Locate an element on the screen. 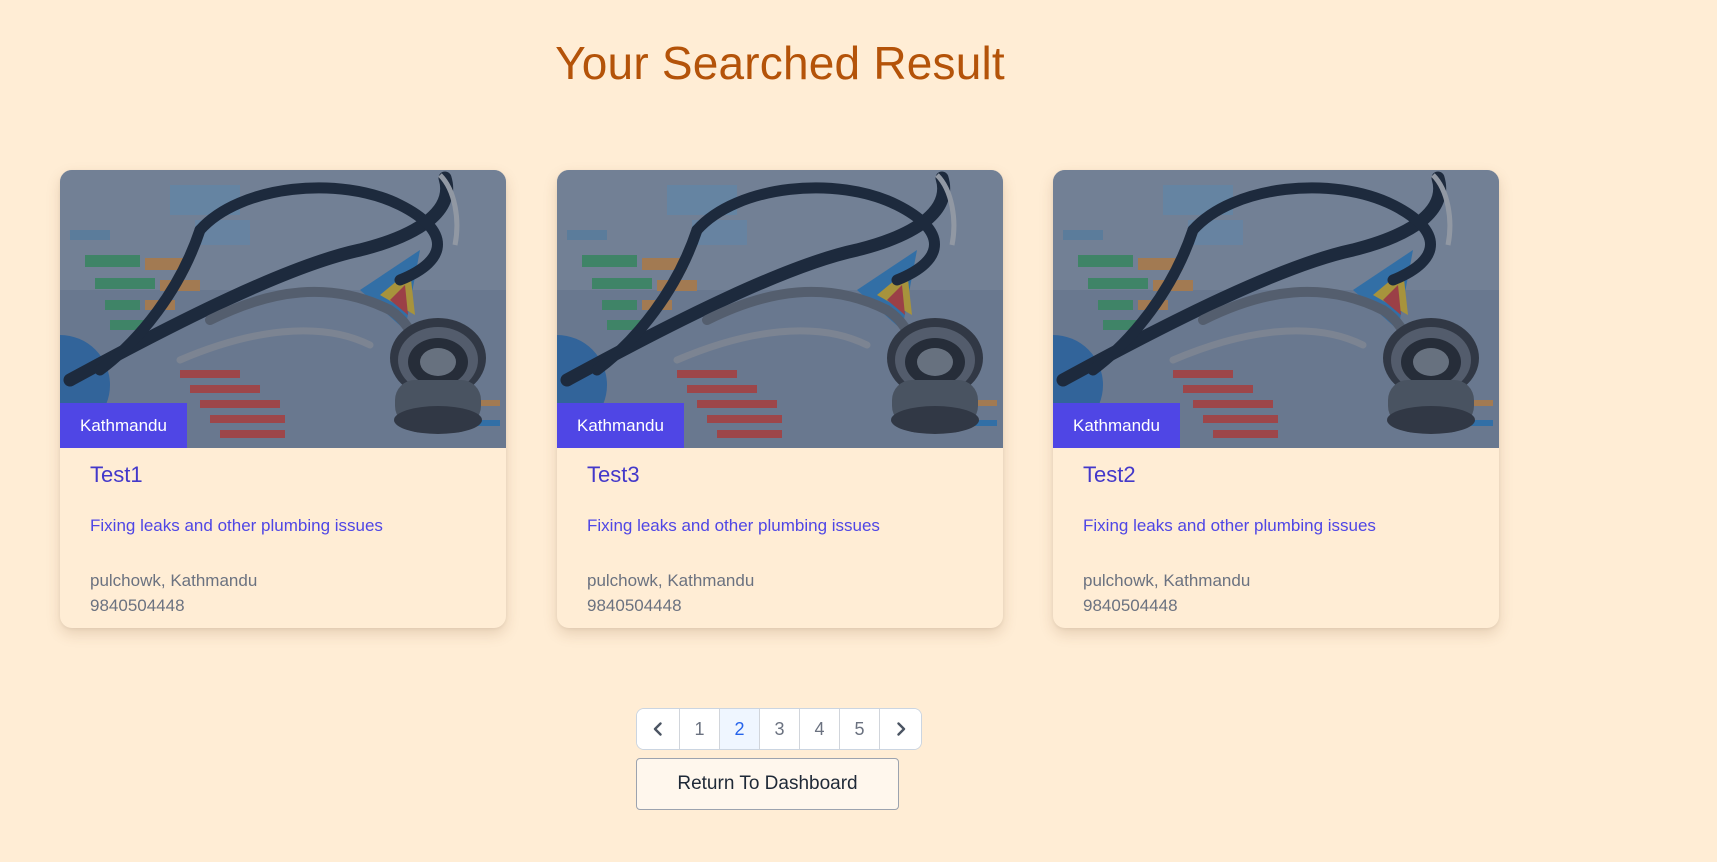  chevron-right-icon is located at coordinates (900, 729).